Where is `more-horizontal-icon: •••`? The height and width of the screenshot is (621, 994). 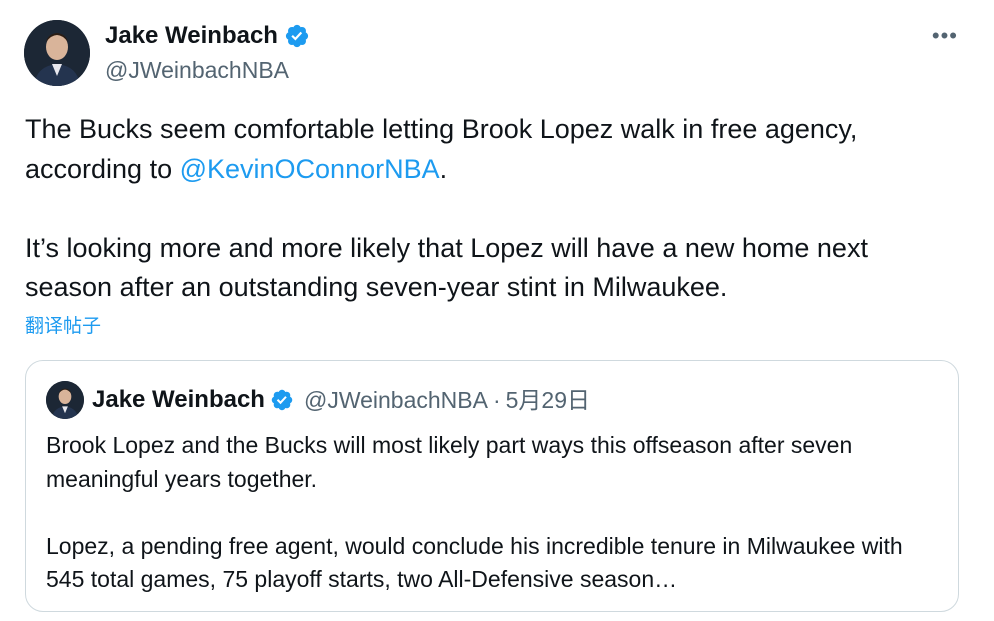 more-horizontal-icon: ••• is located at coordinates (945, 36).